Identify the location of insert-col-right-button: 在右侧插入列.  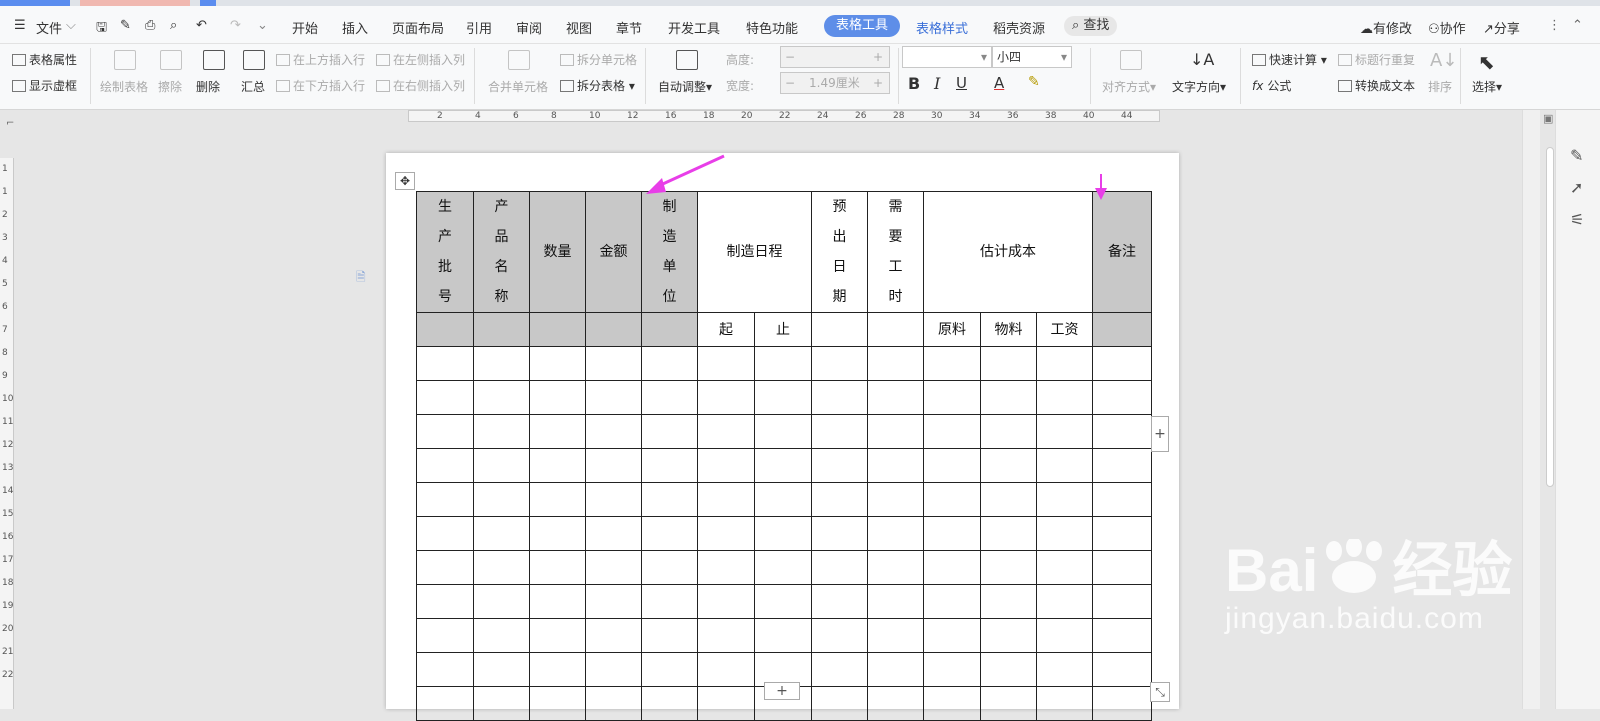
(420, 85).